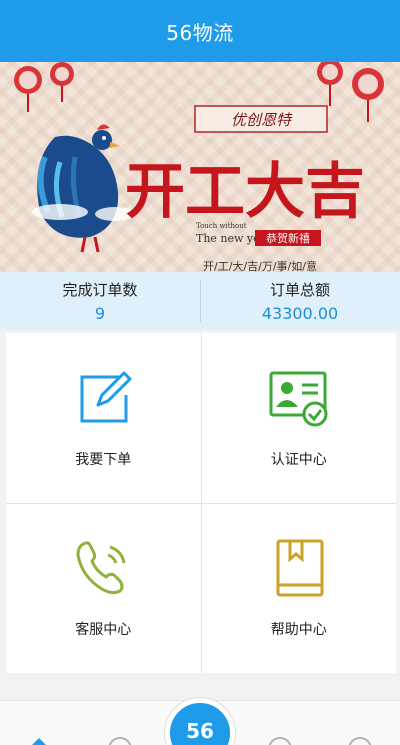 The height and width of the screenshot is (745, 400). What do you see at coordinates (300, 301) in the screenshot?
I see `order-total-stat: 订单总额 43300.00` at bounding box center [300, 301].